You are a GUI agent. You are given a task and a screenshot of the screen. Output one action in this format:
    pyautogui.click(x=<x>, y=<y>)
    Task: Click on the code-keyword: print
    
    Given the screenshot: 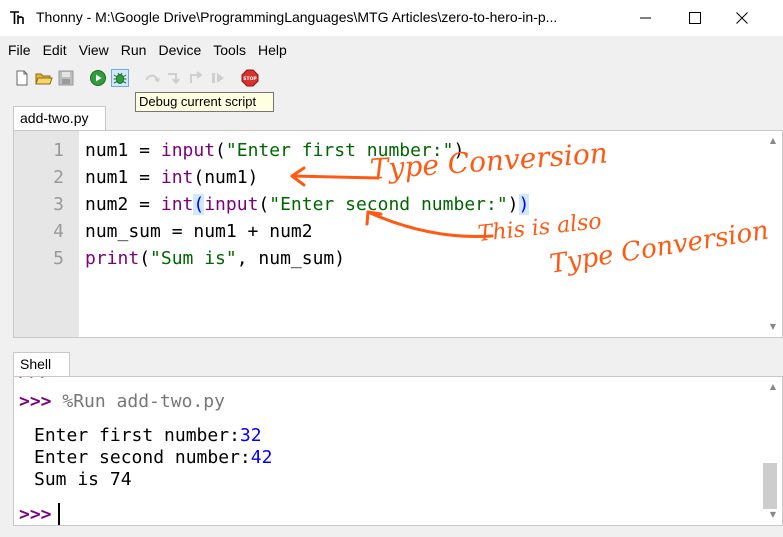 What is the action you would take?
    pyautogui.click(x=112, y=258)
    